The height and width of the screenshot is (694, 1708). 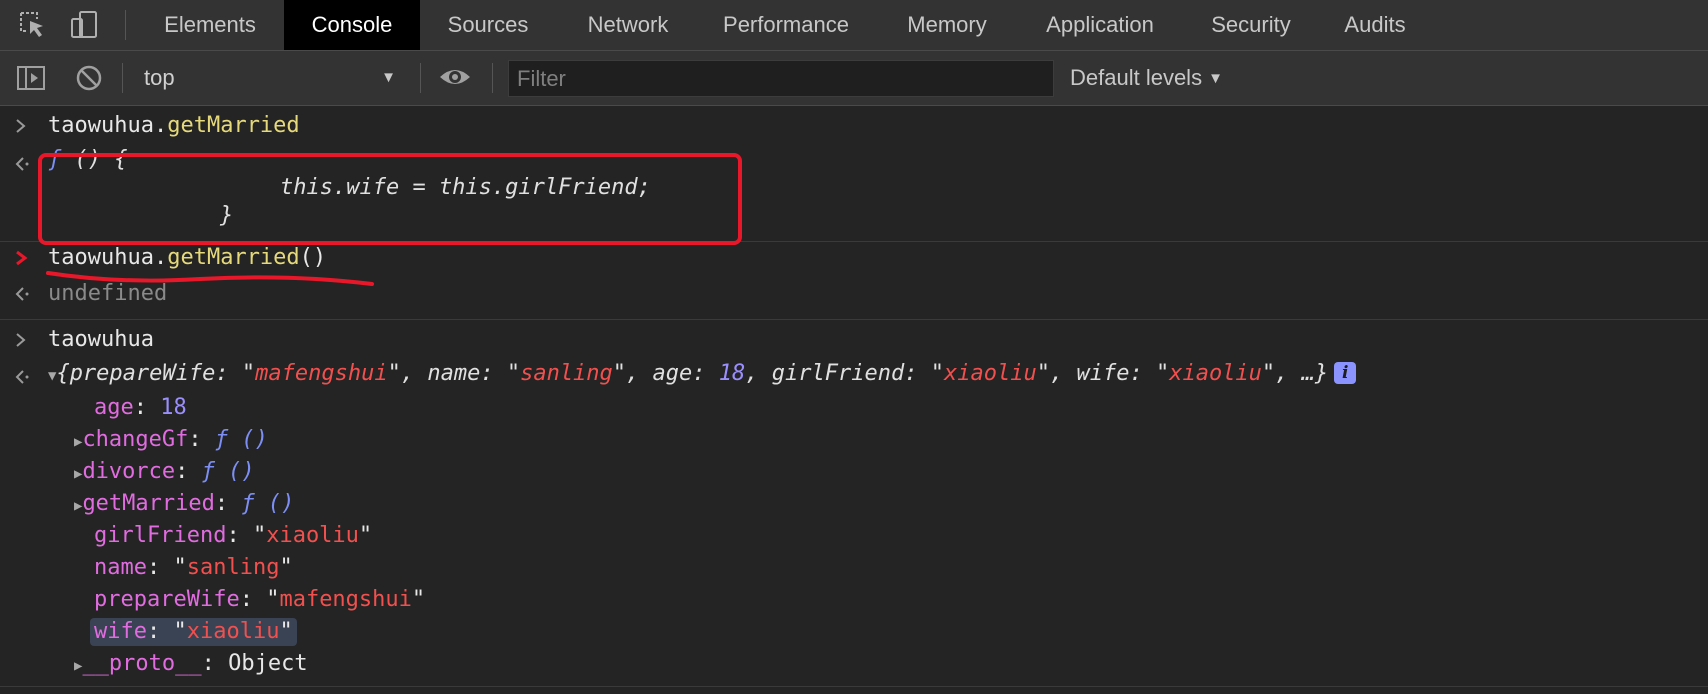 I want to click on property-row-age: age: 18, so click(x=140, y=407).